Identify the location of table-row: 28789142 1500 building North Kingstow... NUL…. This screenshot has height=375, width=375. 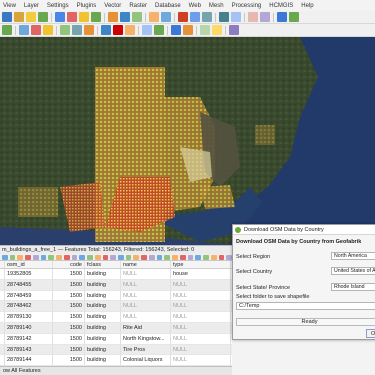
(116, 339).